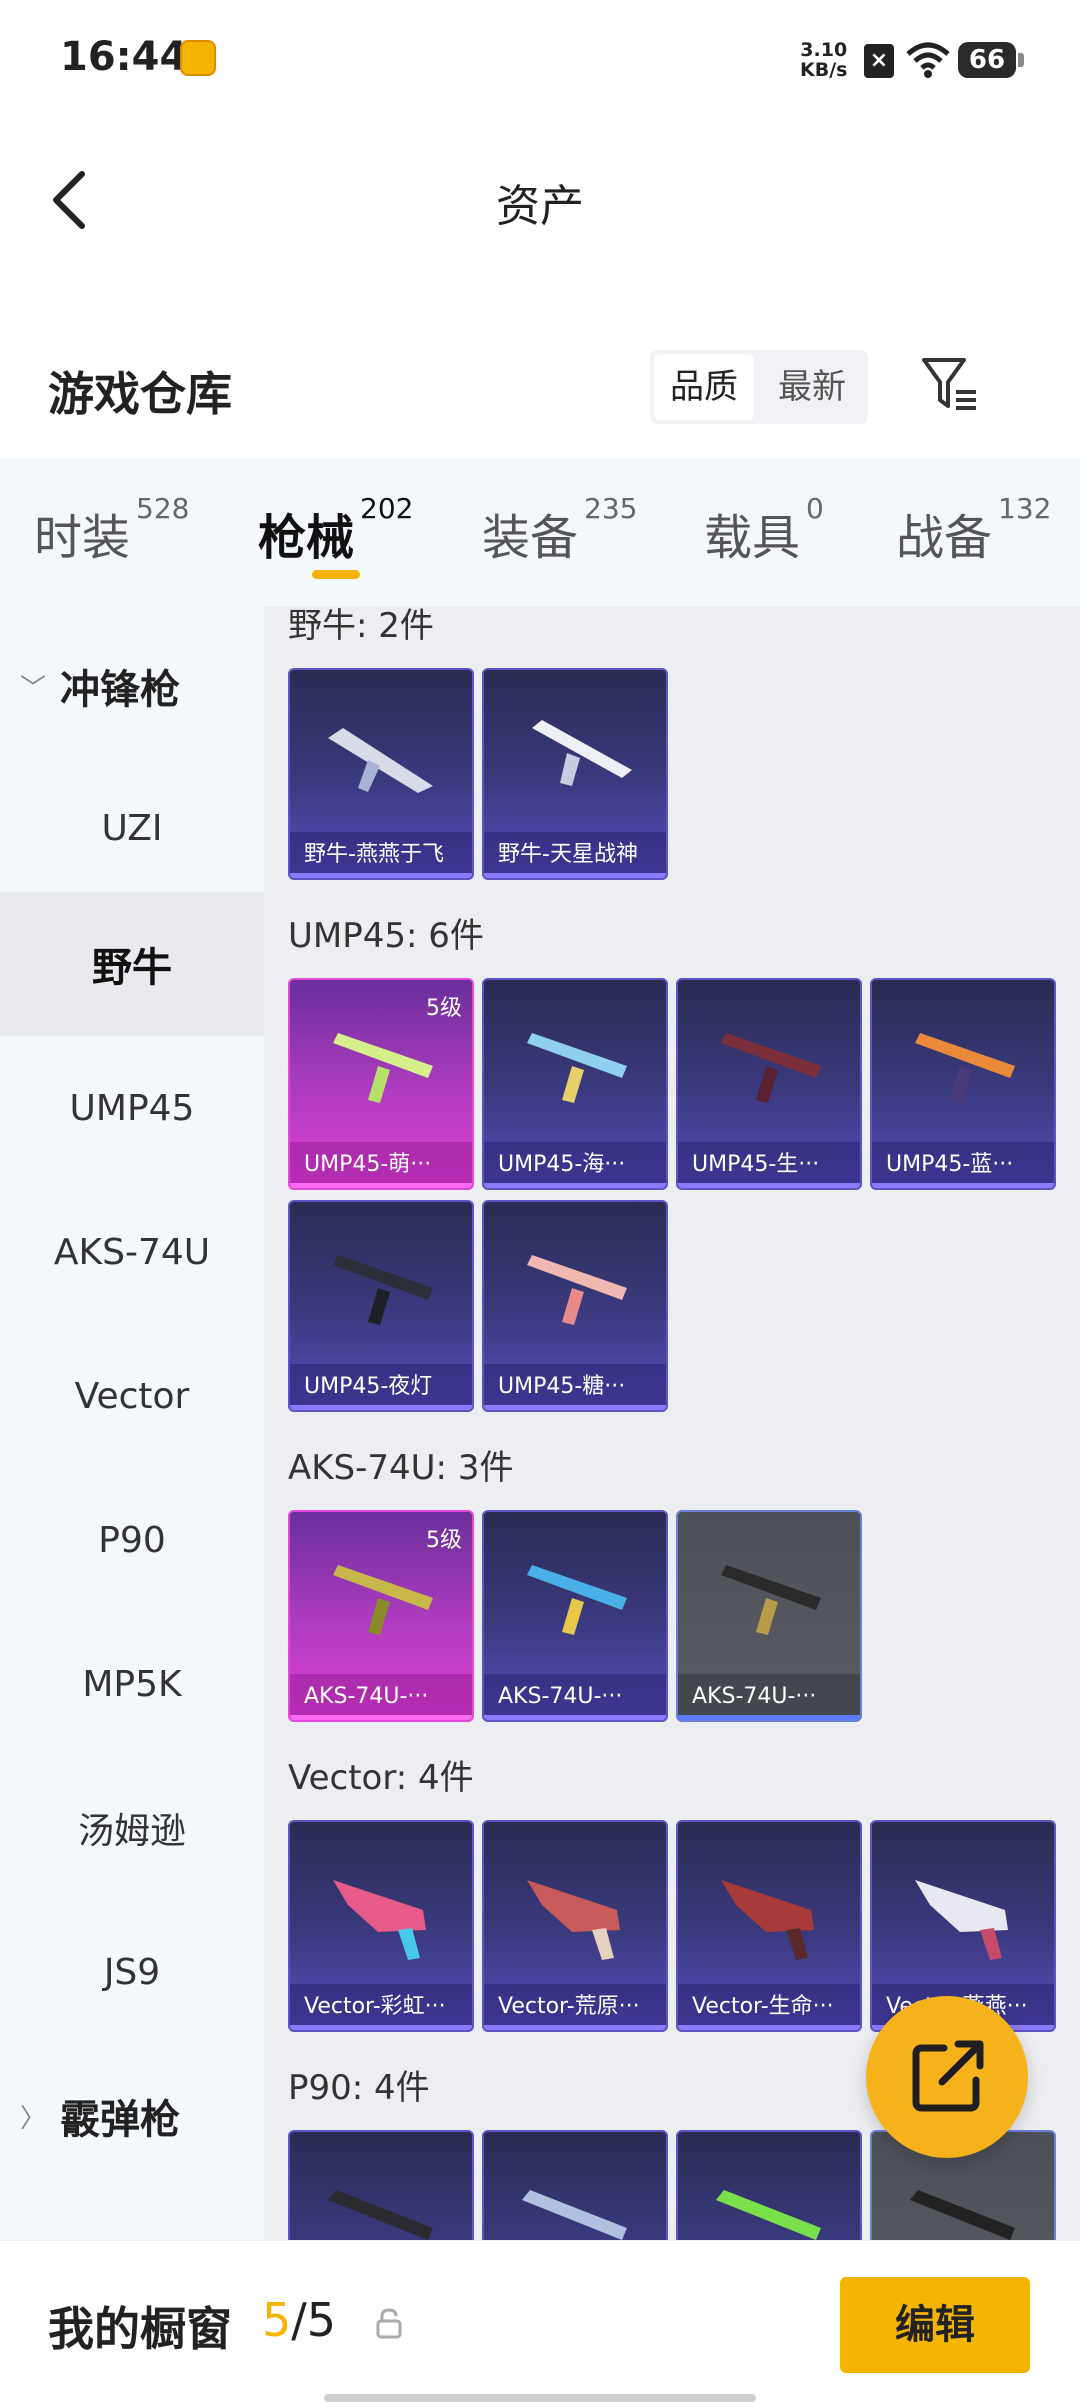 The width and height of the screenshot is (1080, 2408). What do you see at coordinates (575, 1926) in the screenshot?
I see `item-card: Vector-荒原···` at bounding box center [575, 1926].